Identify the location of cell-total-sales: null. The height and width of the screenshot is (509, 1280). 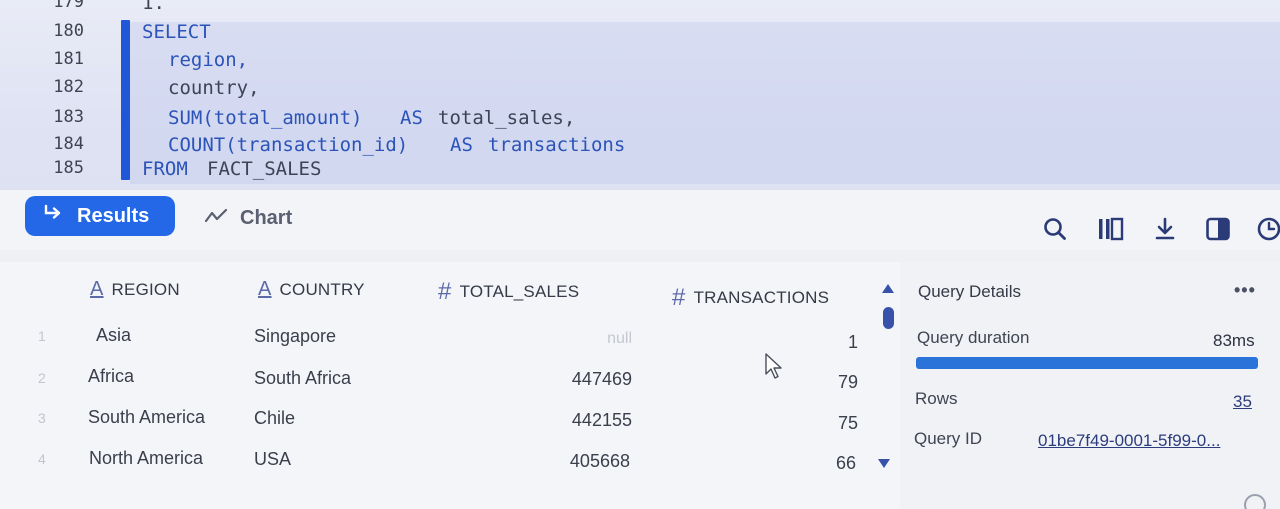
(596, 339).